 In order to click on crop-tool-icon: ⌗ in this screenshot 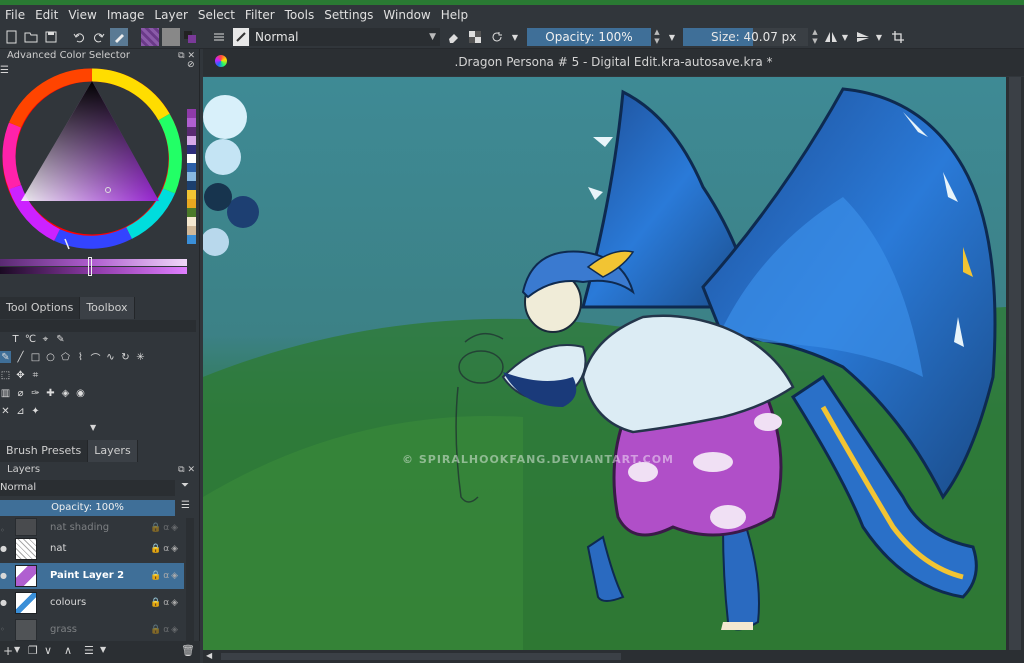, I will do `click(35, 375)`.